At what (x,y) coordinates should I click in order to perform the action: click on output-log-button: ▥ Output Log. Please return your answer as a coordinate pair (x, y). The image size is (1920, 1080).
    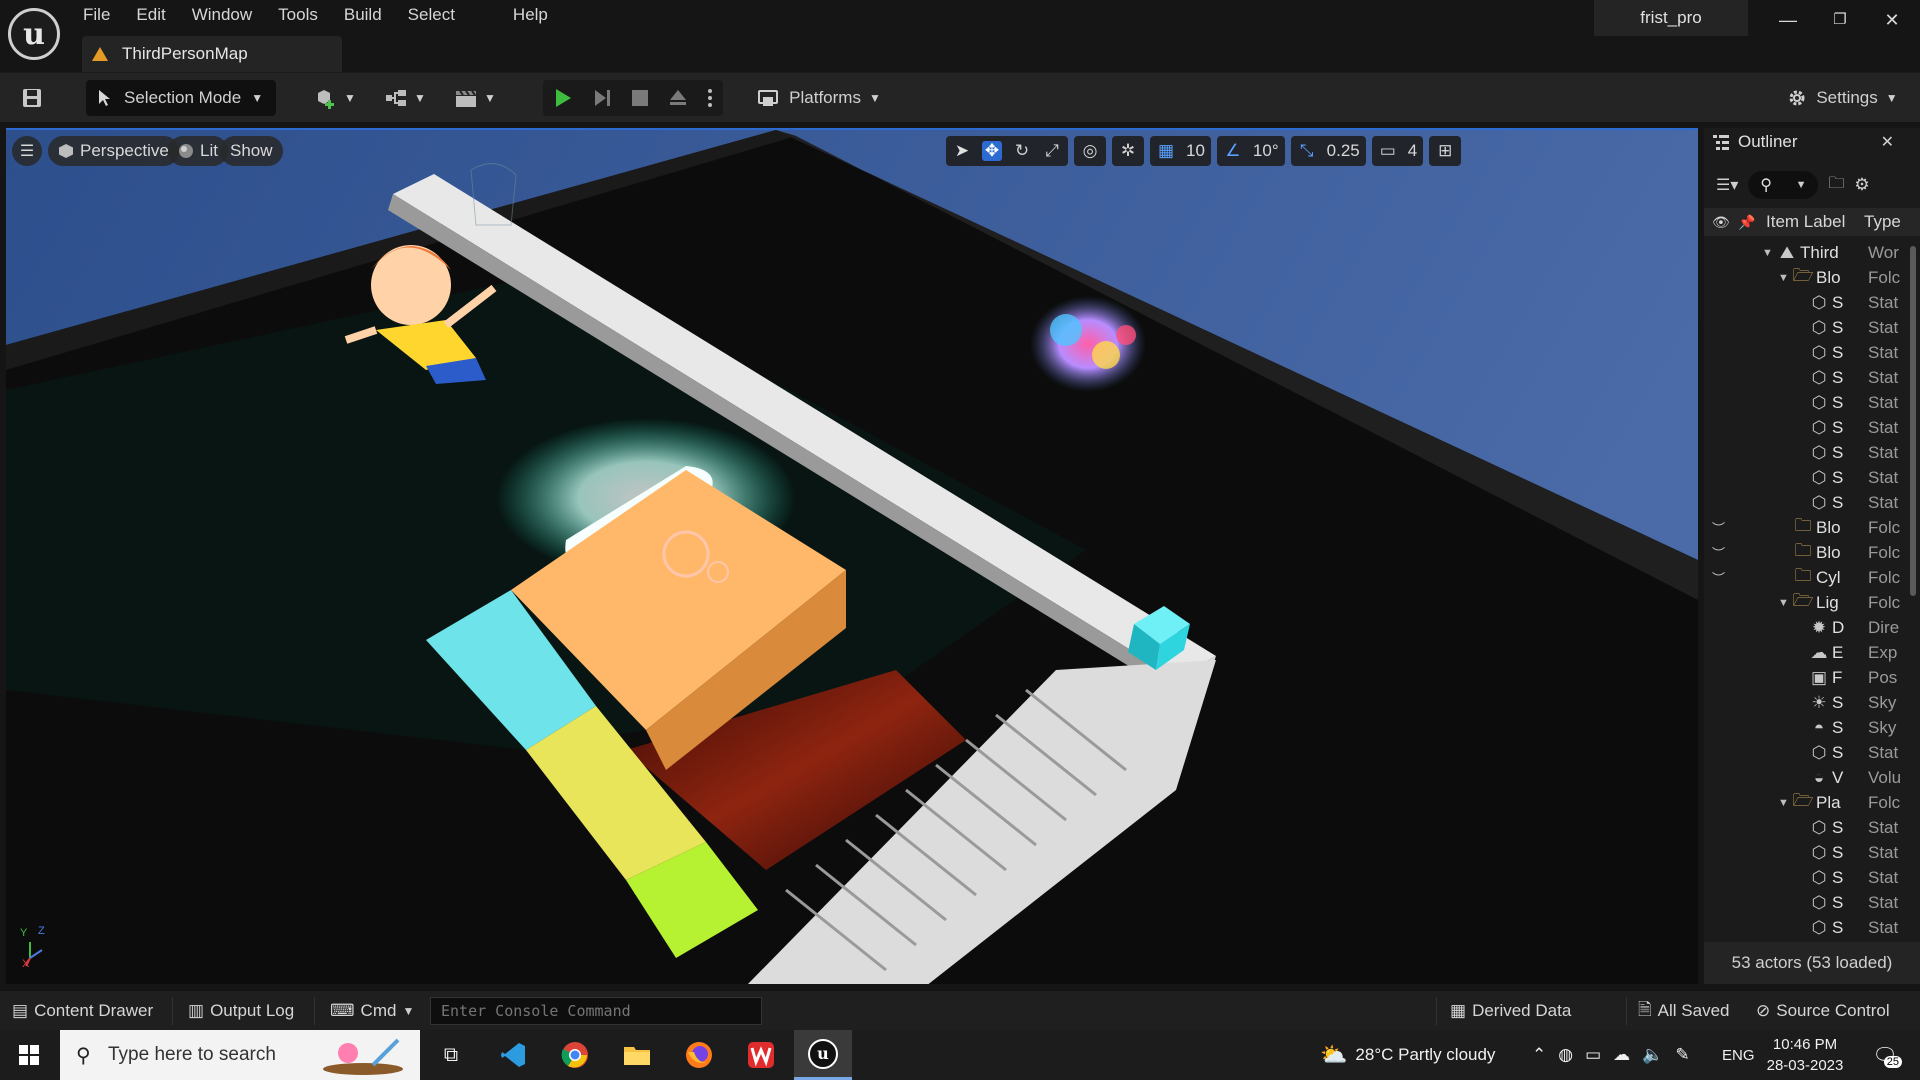
    Looking at the image, I should click on (241, 1011).